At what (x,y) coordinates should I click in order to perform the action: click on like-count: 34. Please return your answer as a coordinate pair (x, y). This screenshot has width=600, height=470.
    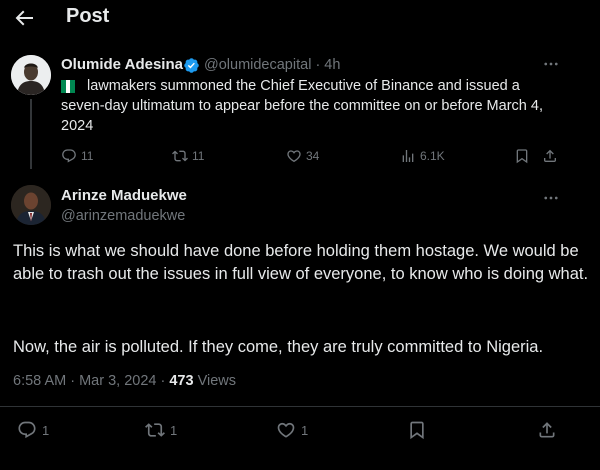
    Looking at the image, I should click on (313, 156).